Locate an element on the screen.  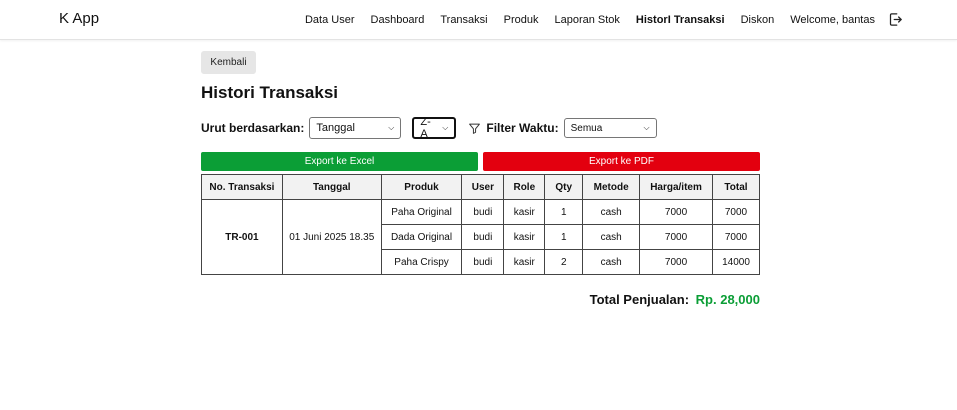
header-qty: Qty is located at coordinates (564, 187).